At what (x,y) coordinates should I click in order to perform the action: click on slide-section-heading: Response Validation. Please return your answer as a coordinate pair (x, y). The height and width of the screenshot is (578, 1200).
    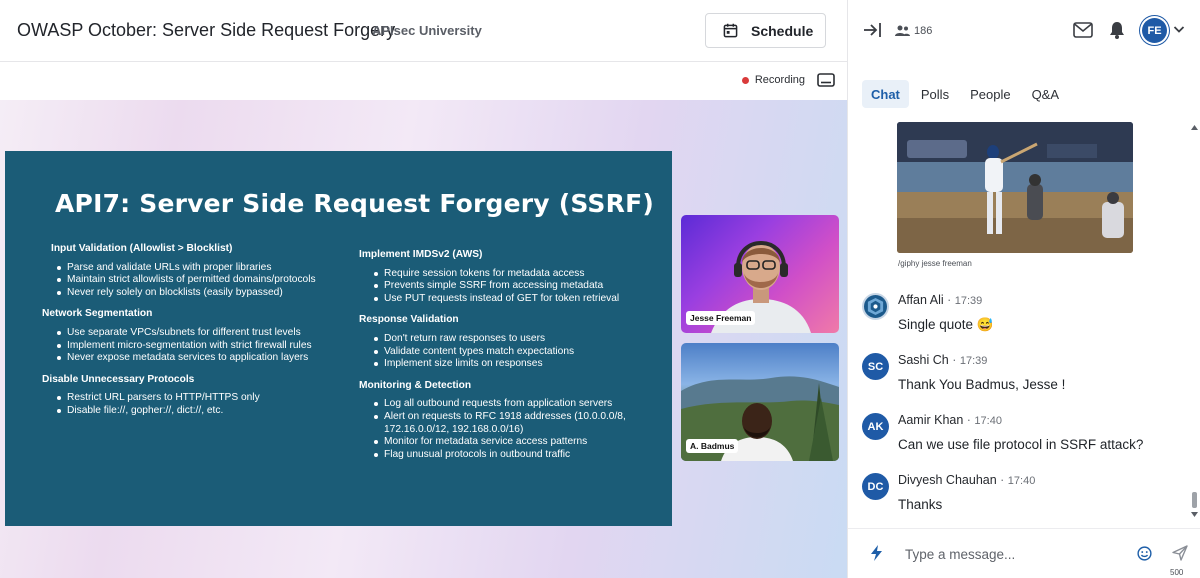
    Looking at the image, I should click on (409, 320).